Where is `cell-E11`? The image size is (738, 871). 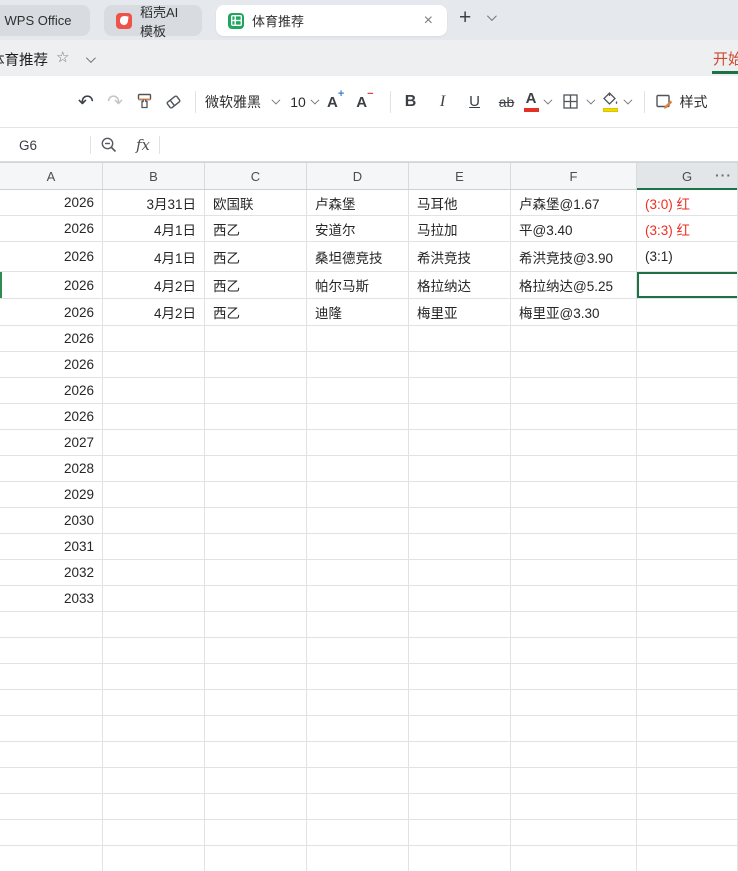
cell-E11 is located at coordinates (460, 417).